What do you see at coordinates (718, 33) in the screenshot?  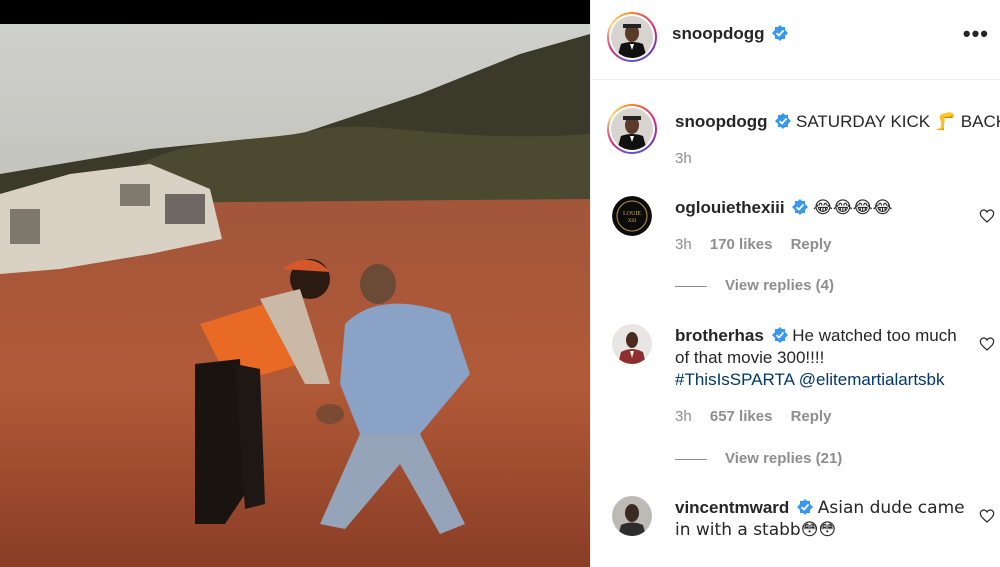 I see `header-username: snoopdogg` at bounding box center [718, 33].